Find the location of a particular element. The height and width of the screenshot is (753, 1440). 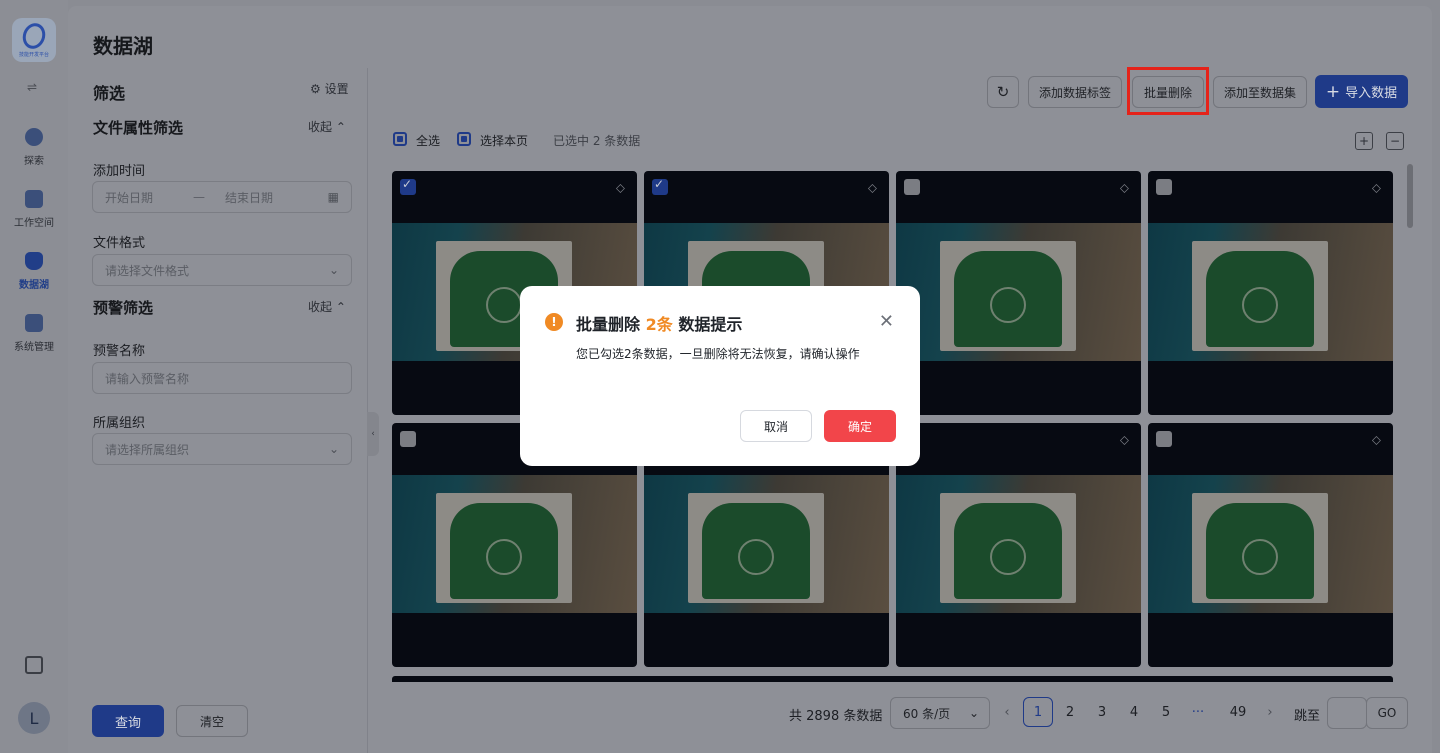

planet-icon is located at coordinates (34, 137).